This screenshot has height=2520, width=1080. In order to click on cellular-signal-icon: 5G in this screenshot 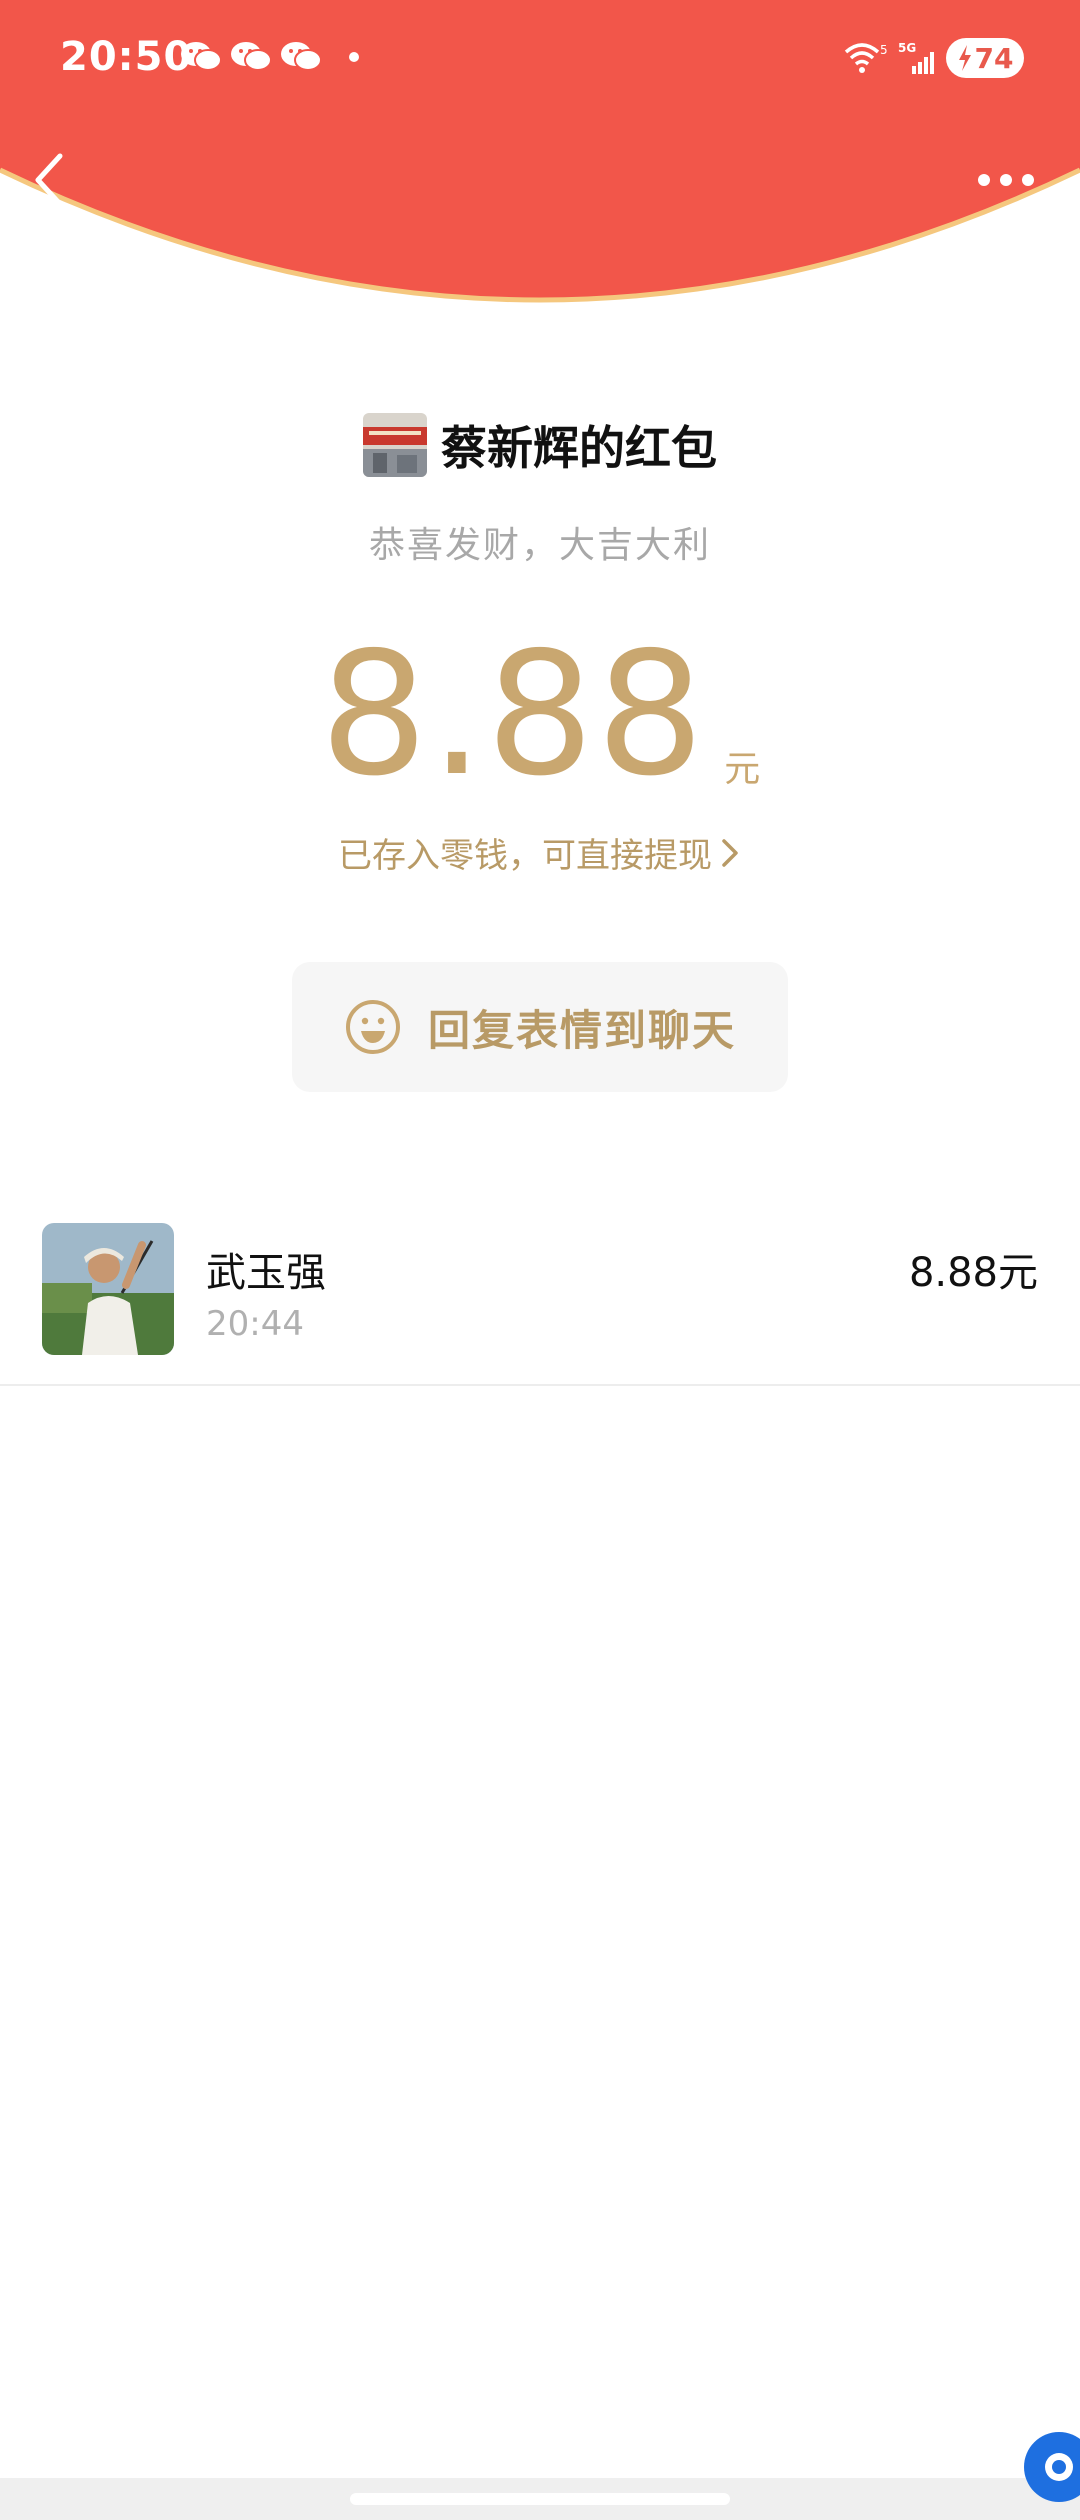, I will do `click(916, 57)`.